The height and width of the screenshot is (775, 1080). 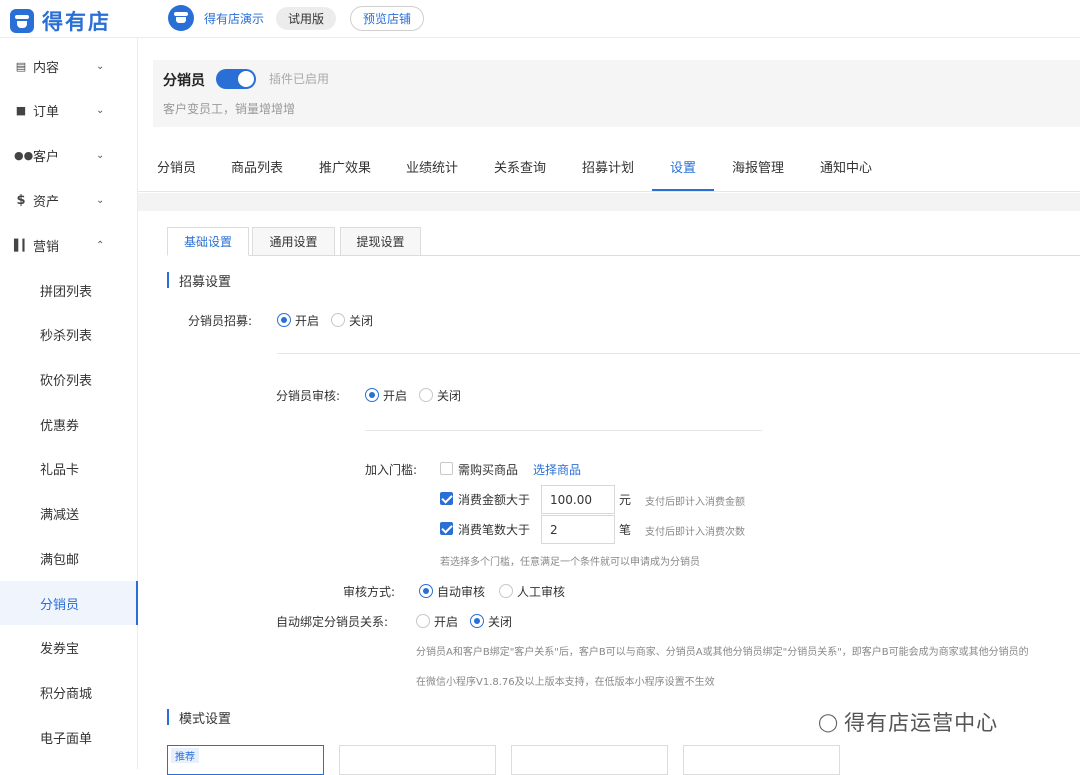 I want to click on review-on-label: 开启, so click(x=395, y=395).